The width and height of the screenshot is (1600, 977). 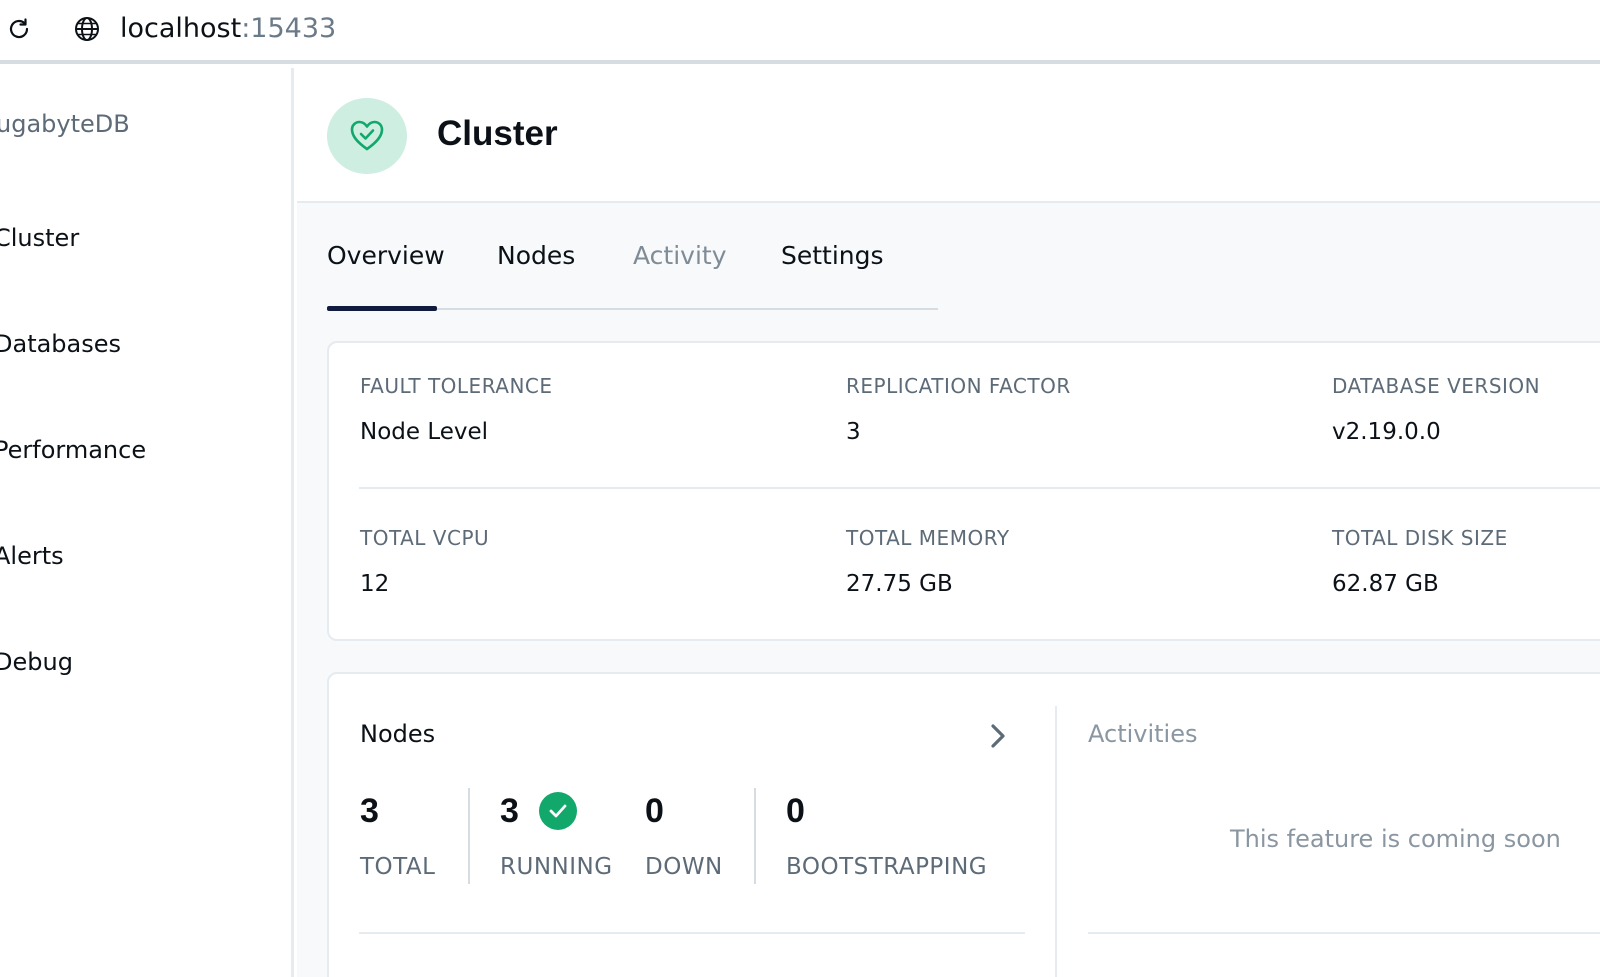 I want to click on column-divider, so click(x=1056, y=841).